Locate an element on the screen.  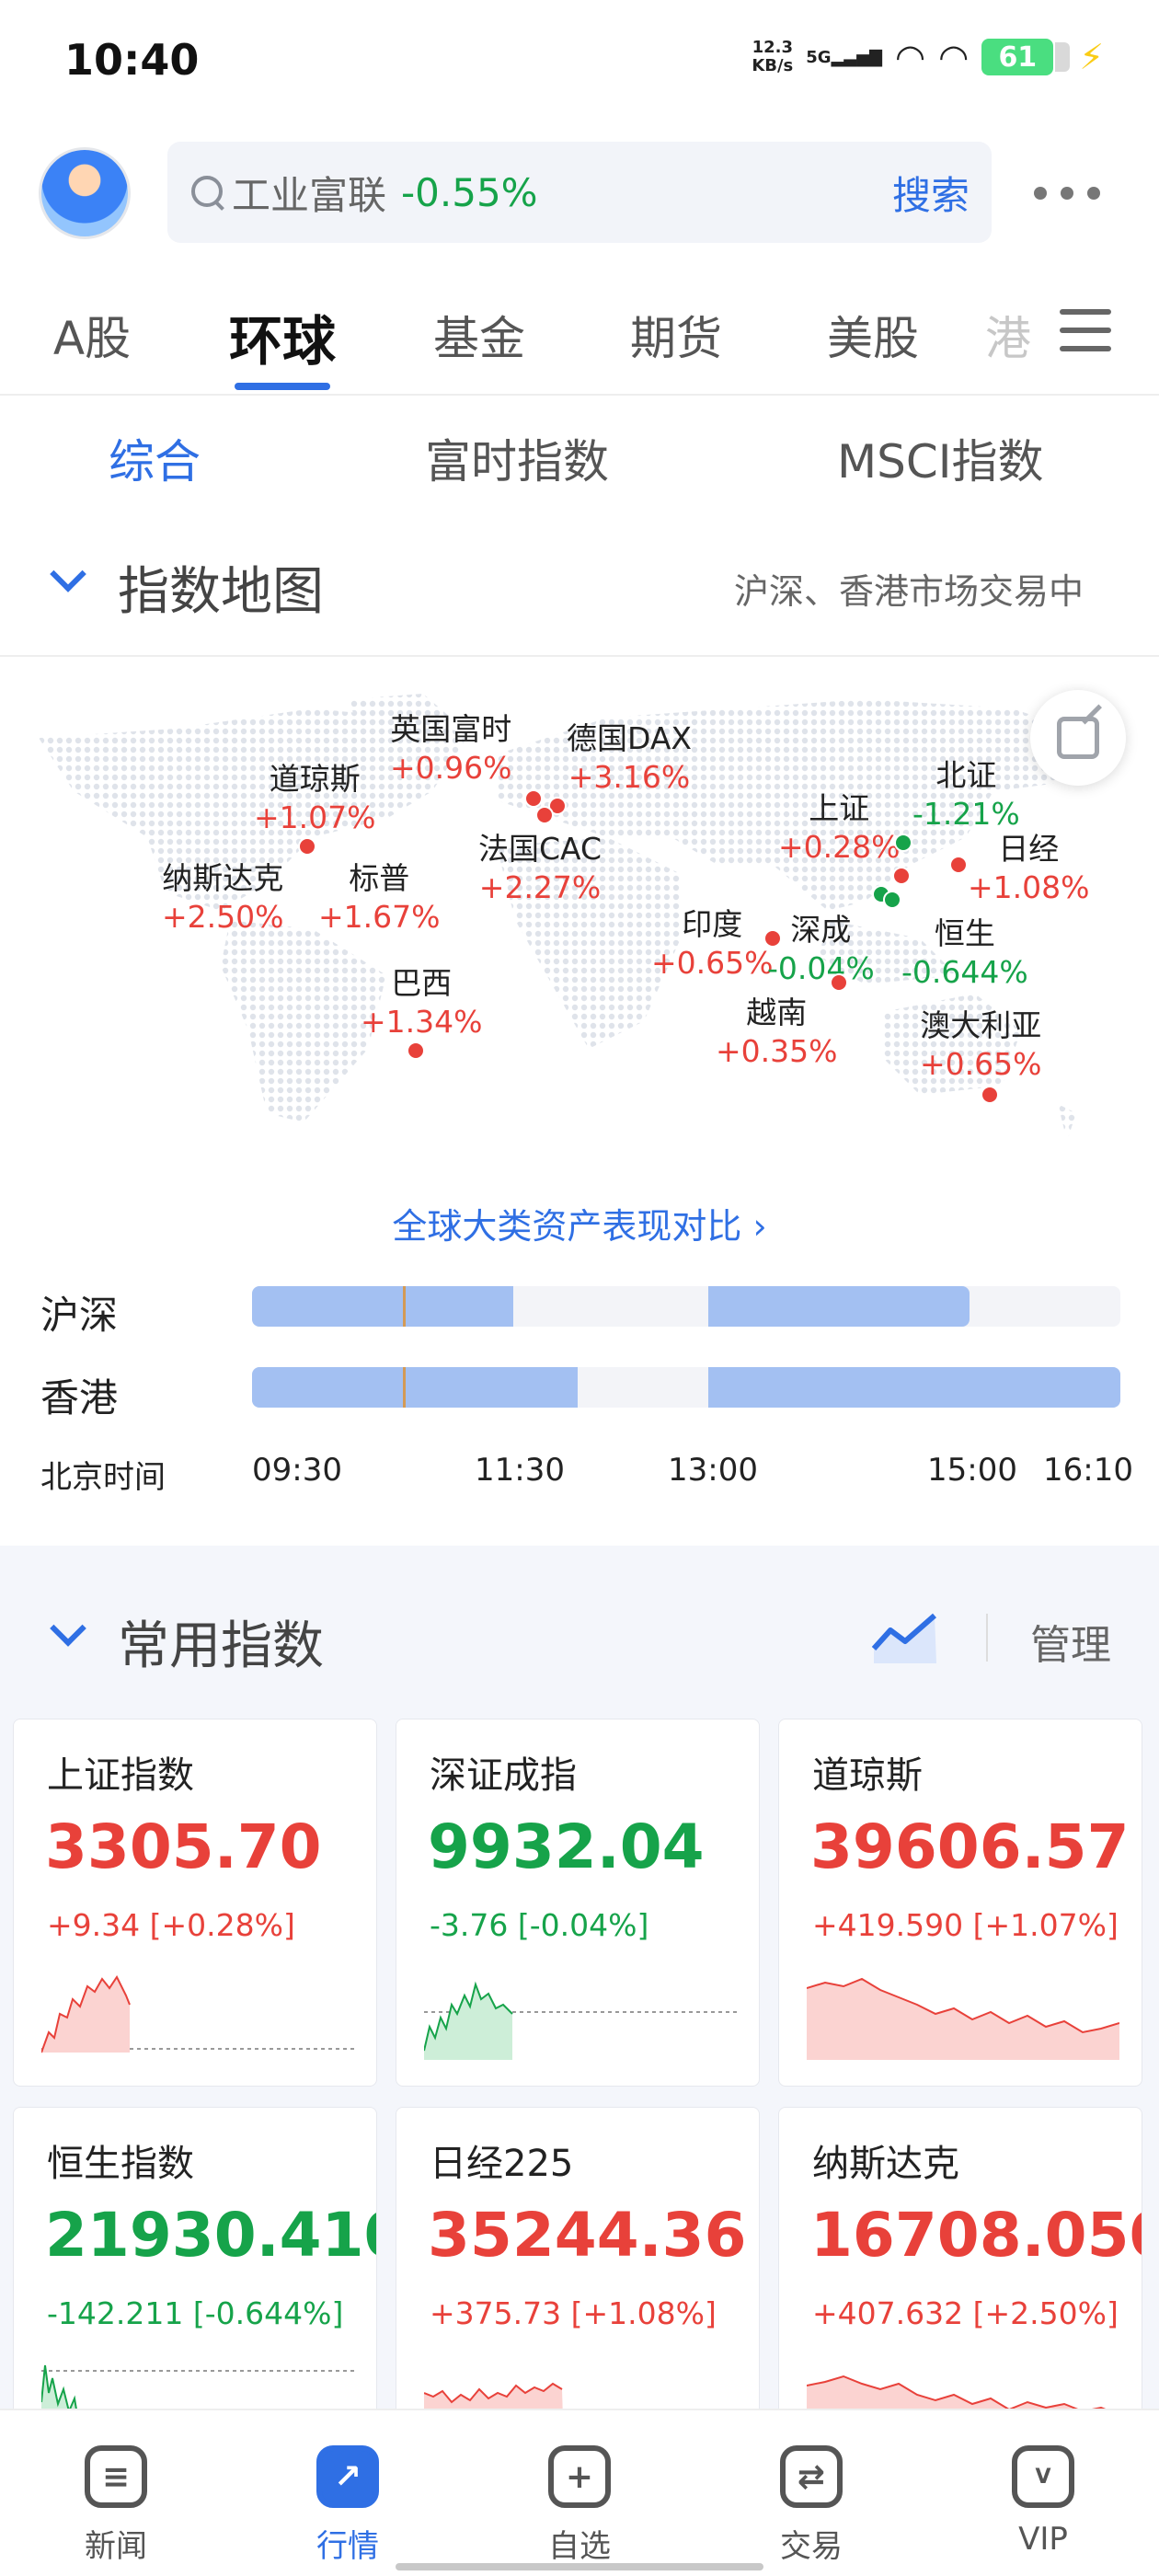
index-change: +407.632 [+2.50%] is located at coordinates (965, 2313).